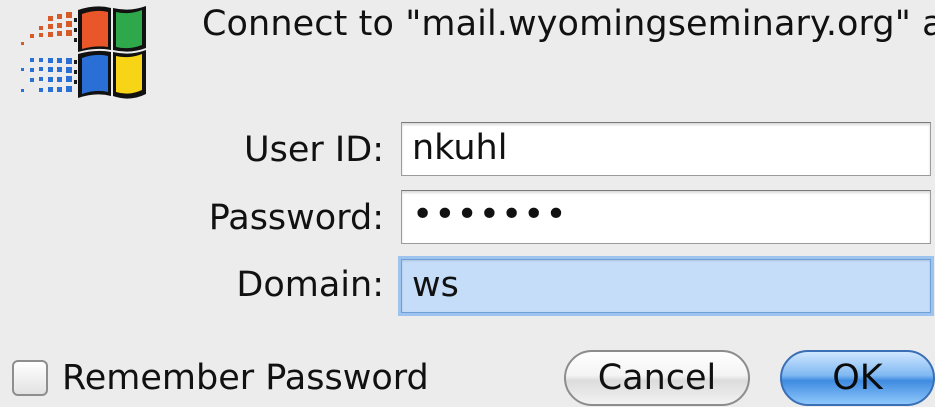 The width and height of the screenshot is (935, 407). Describe the element at coordinates (245, 378) in the screenshot. I see `remember-password-label: Remember Password` at that location.